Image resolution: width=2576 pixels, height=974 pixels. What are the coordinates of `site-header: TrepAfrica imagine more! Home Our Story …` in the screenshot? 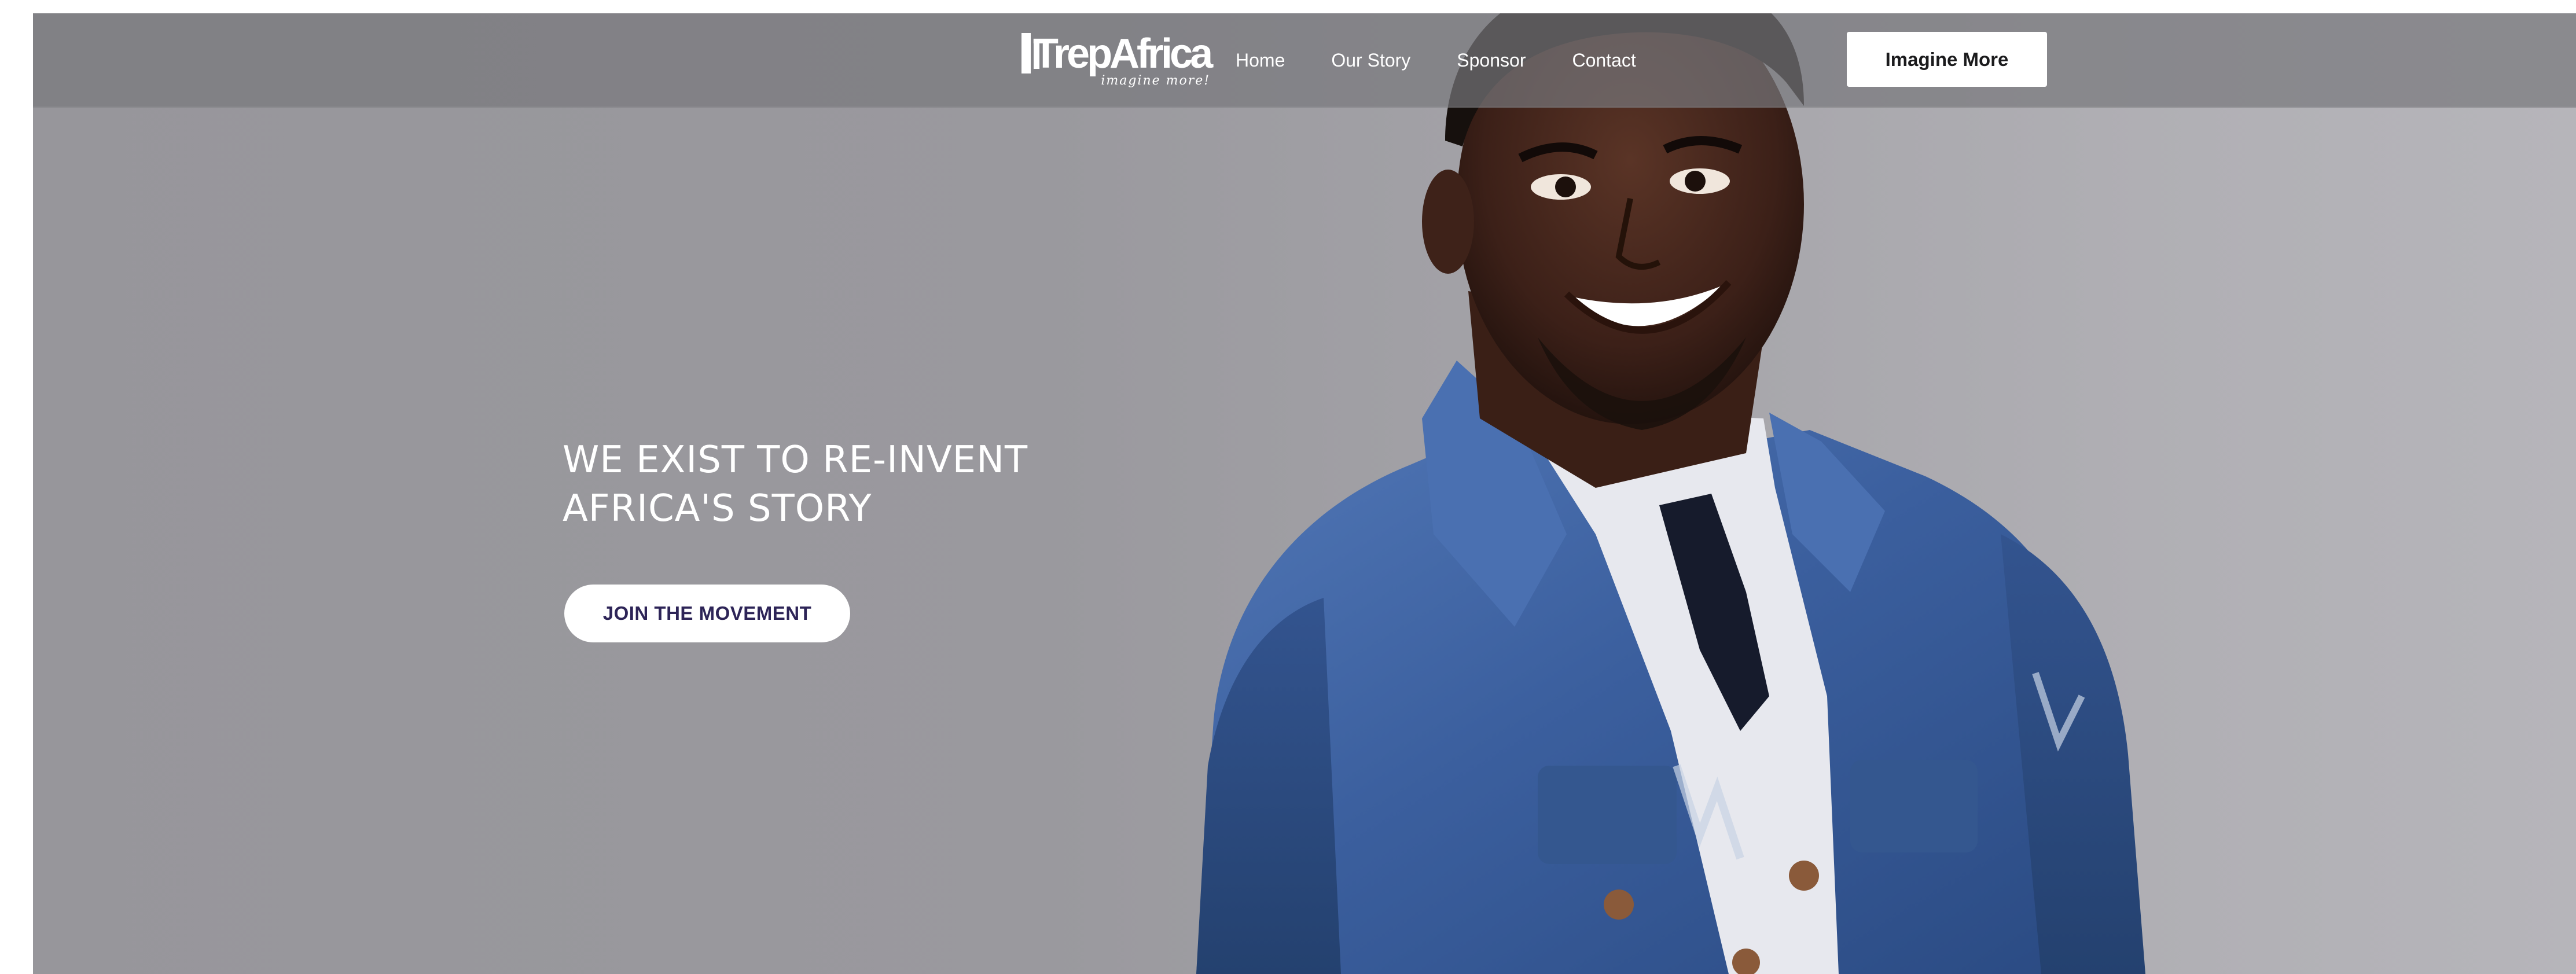 It's located at (1305, 61).